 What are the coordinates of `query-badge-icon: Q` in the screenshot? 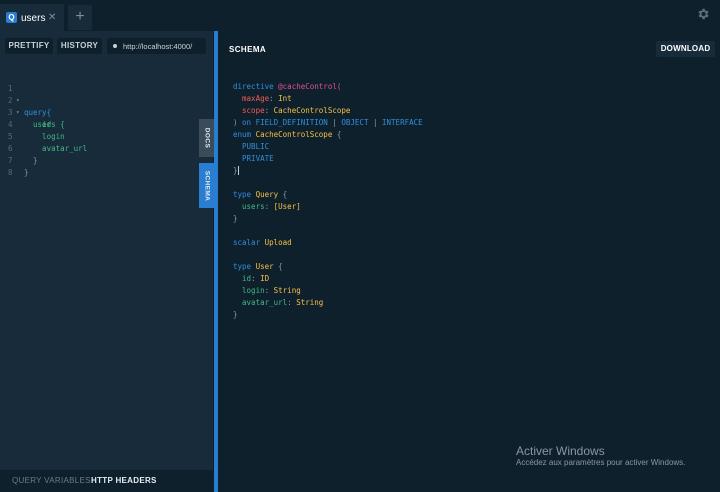 It's located at (11, 17).